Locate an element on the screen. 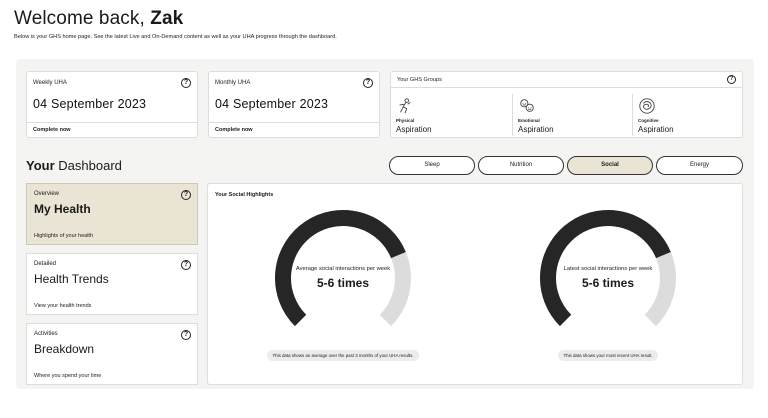  ghs-groups-title: Your GHS Groups is located at coordinates (419, 80).